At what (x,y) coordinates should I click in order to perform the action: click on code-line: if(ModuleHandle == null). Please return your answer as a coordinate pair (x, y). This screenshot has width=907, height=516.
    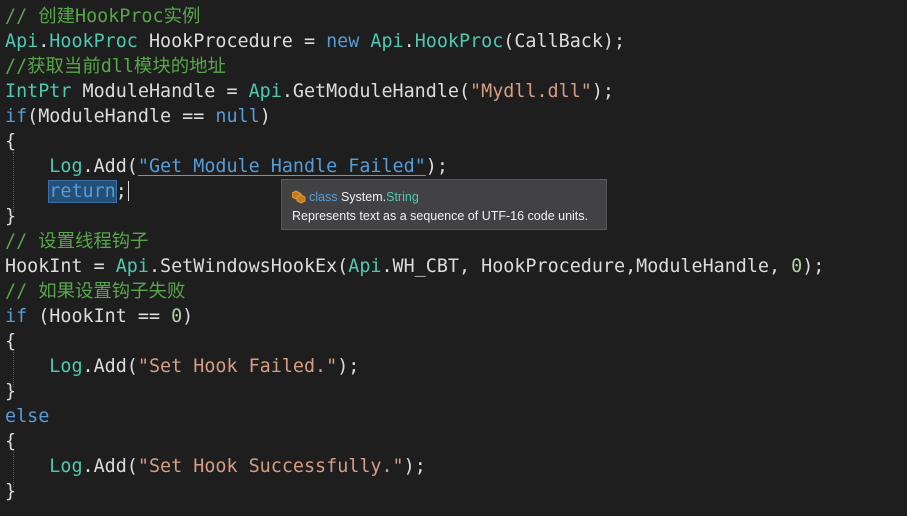
    Looking at the image, I should click on (138, 116).